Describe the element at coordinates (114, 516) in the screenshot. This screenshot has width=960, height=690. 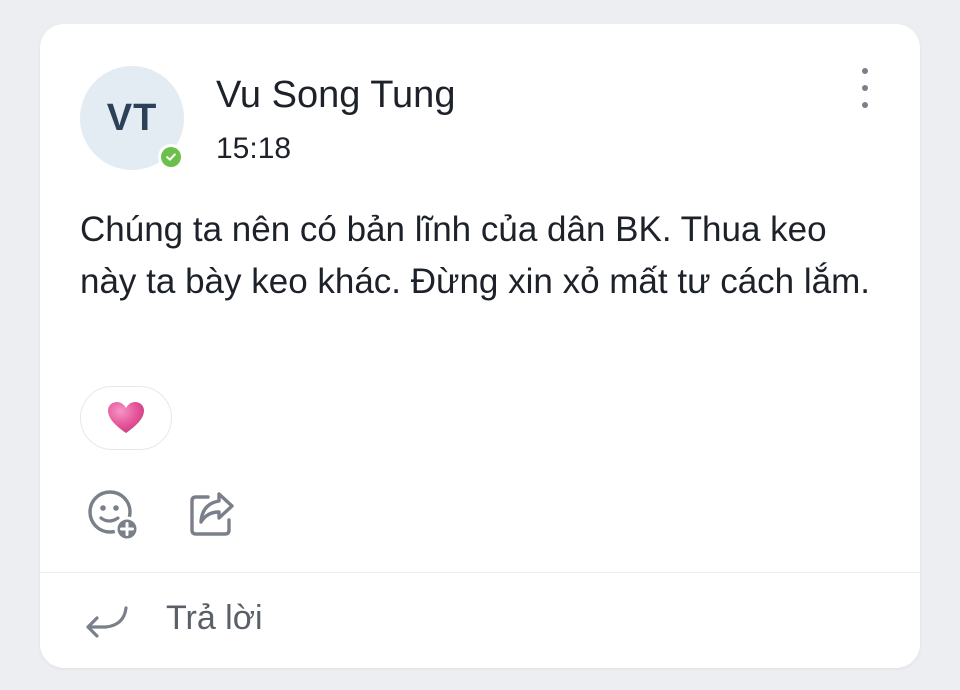
I see `add-emoji-icon` at that location.